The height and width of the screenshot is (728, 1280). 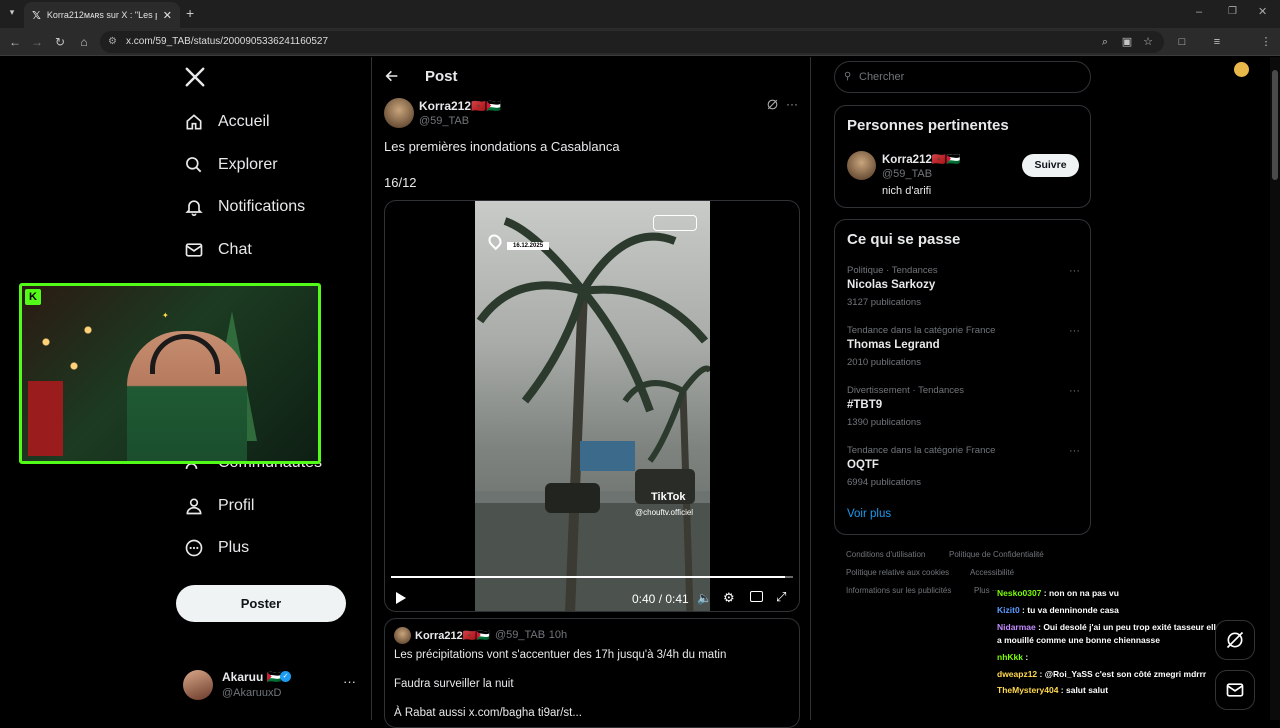 What do you see at coordinates (216, 548) in the screenshot?
I see `nav-item-more: Plus` at bounding box center [216, 548].